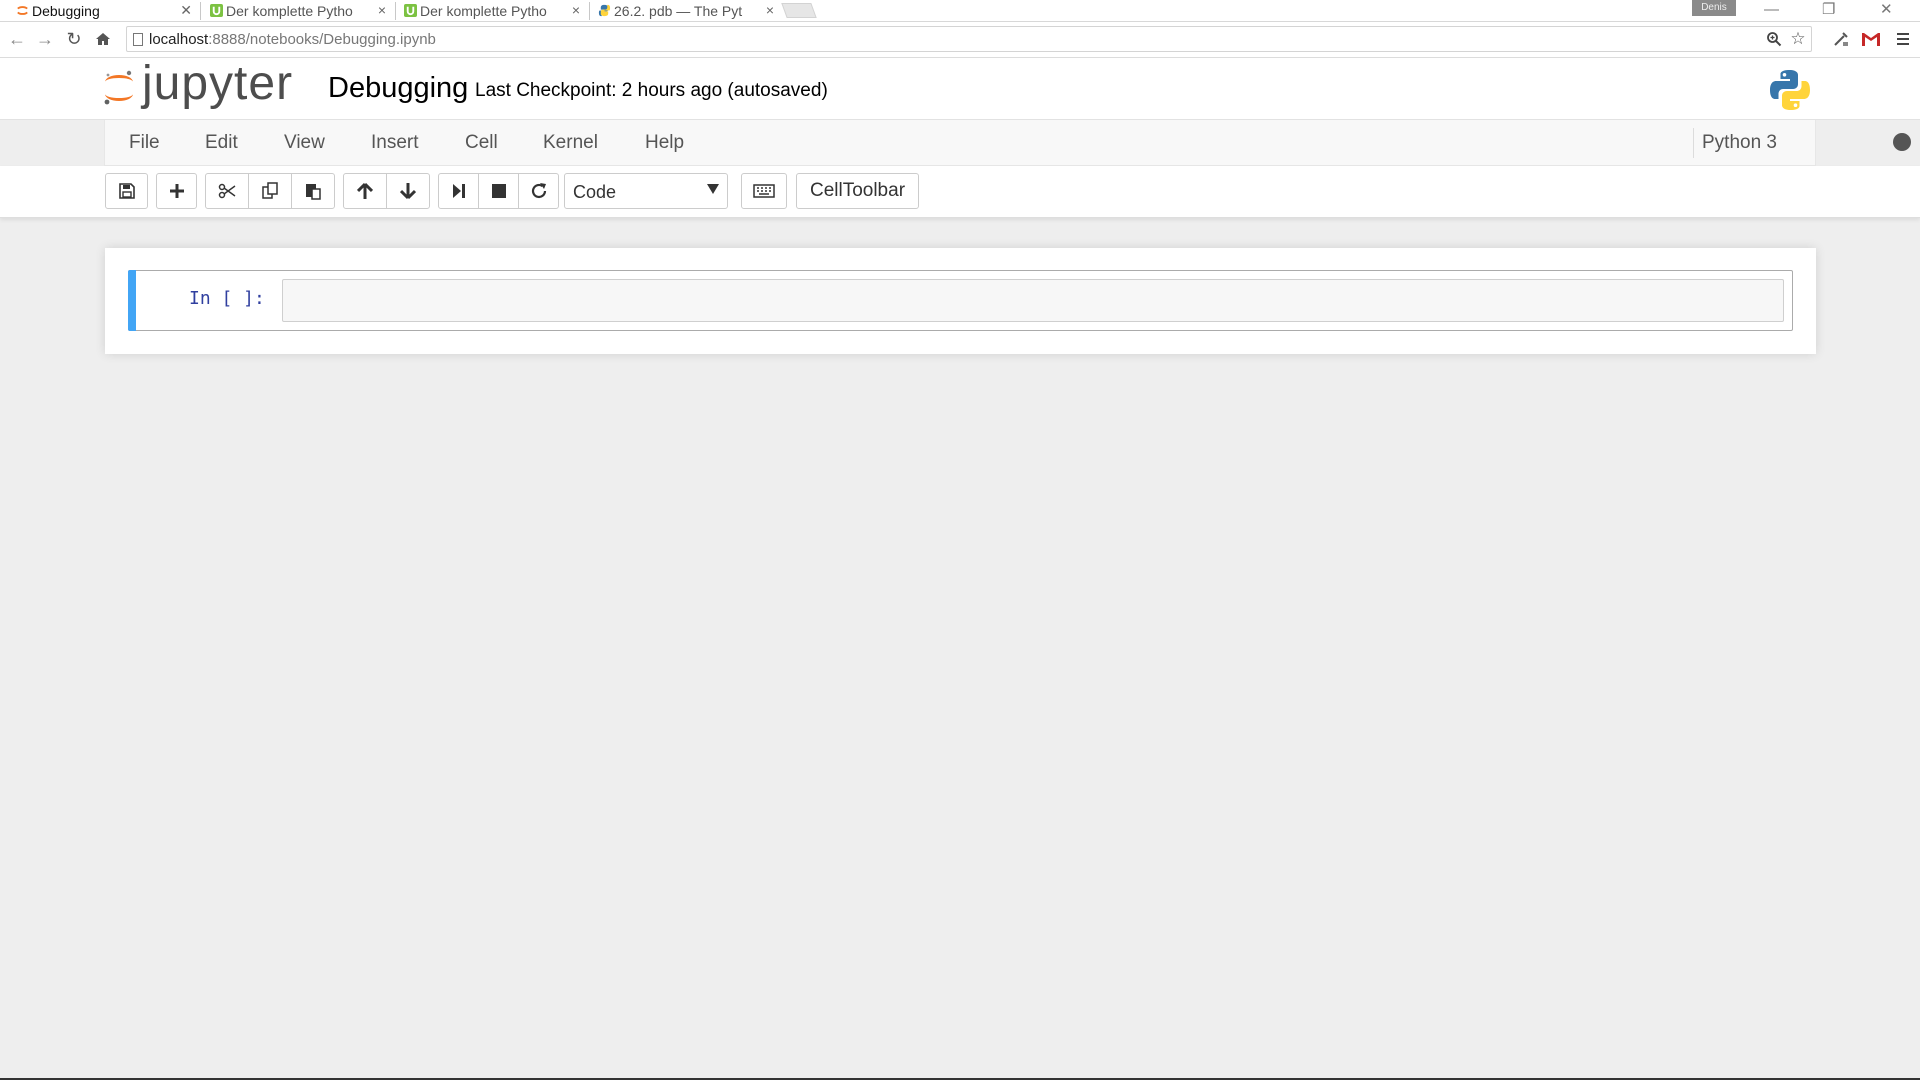 The image size is (1920, 1080). Describe the element at coordinates (678, 11) in the screenshot. I see `tab-title: 26.2. pdb — The Pyt` at that location.